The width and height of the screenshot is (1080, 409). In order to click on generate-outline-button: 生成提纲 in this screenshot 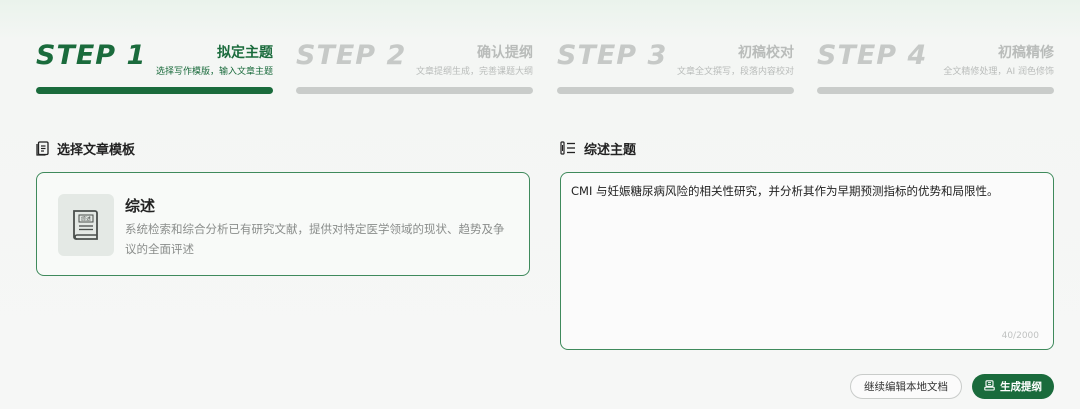, I will do `click(1013, 386)`.